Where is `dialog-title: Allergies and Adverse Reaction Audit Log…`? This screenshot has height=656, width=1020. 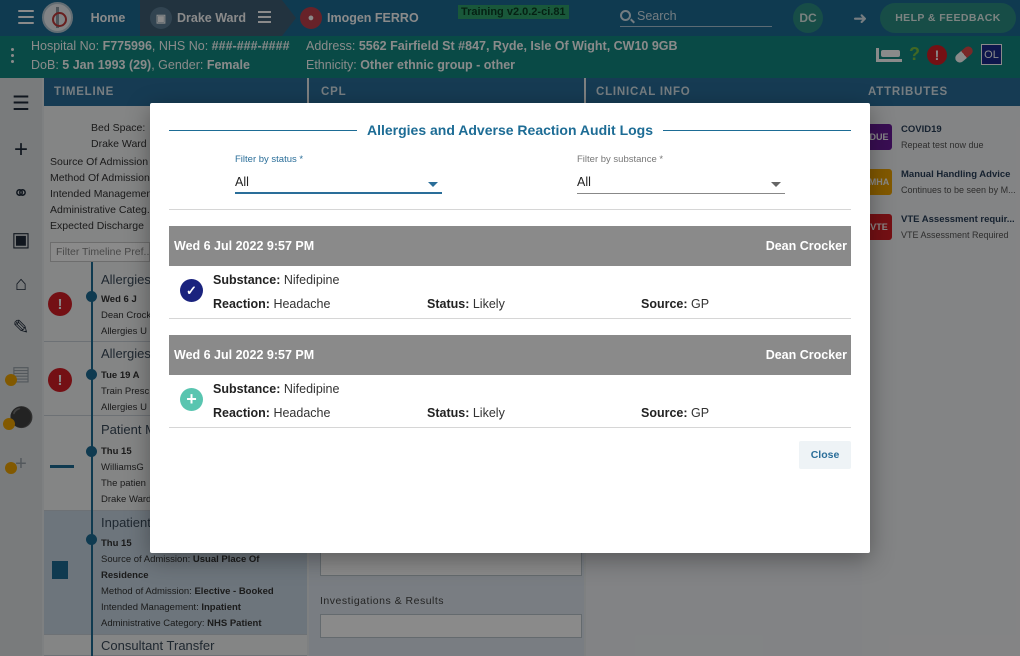
dialog-title: Allergies and Adverse Reaction Audit Log… is located at coordinates (510, 130).